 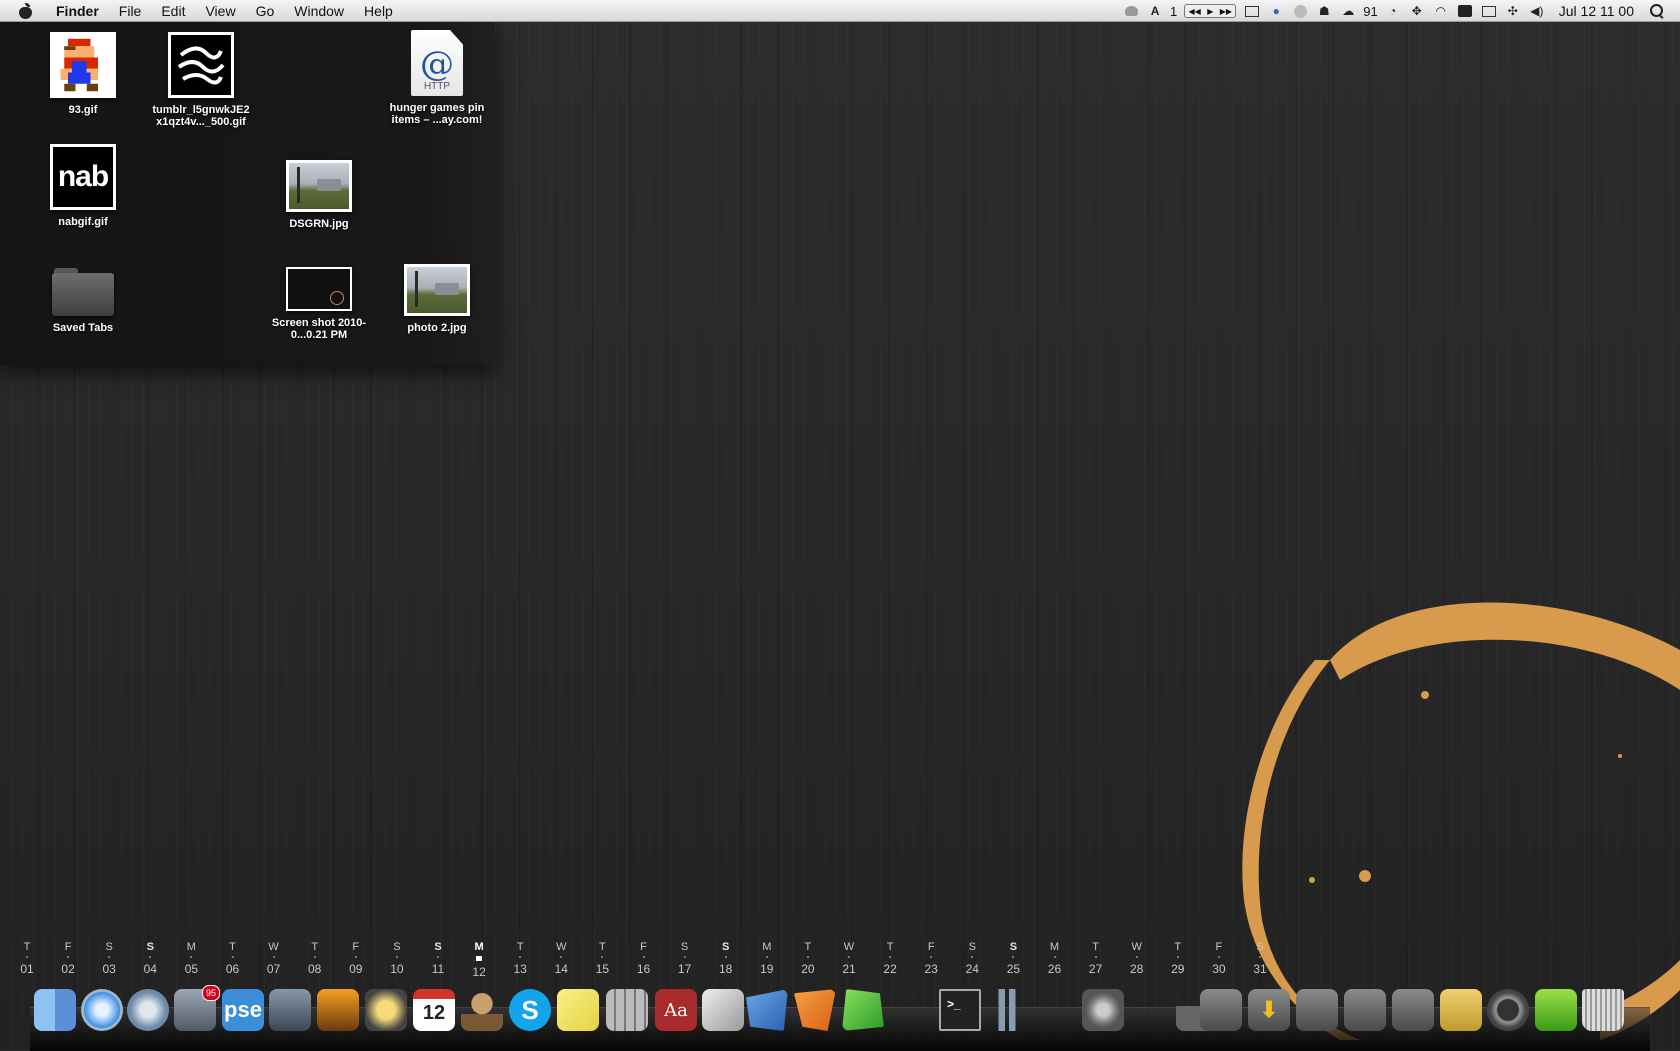 I want to click on twitter-bird-icon: ●, so click(x=1276, y=11).